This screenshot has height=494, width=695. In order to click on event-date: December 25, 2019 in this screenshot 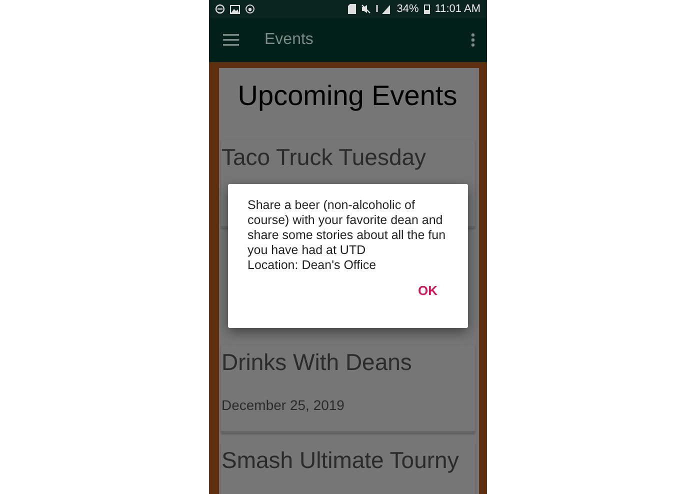, I will do `click(284, 405)`.